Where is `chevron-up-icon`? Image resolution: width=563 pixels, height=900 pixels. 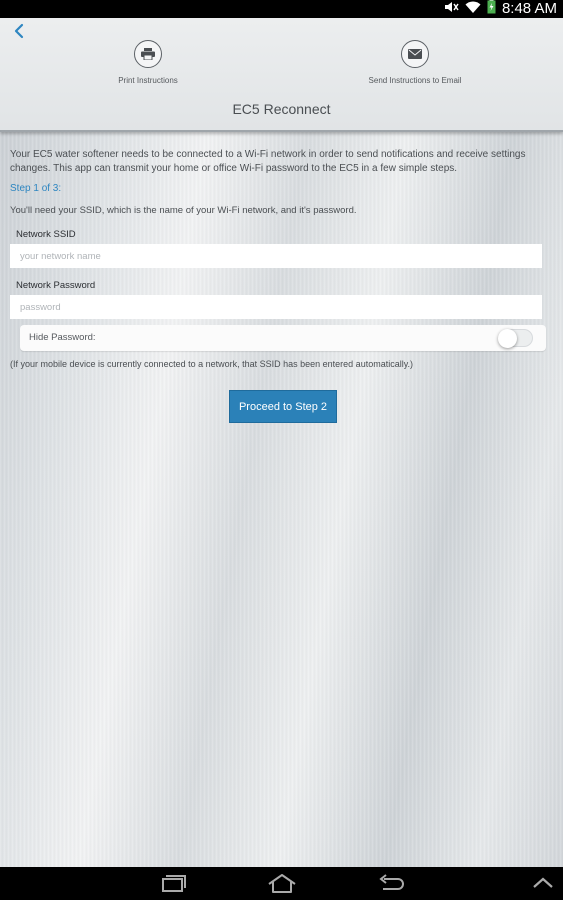
chevron-up-icon is located at coordinates (543, 882).